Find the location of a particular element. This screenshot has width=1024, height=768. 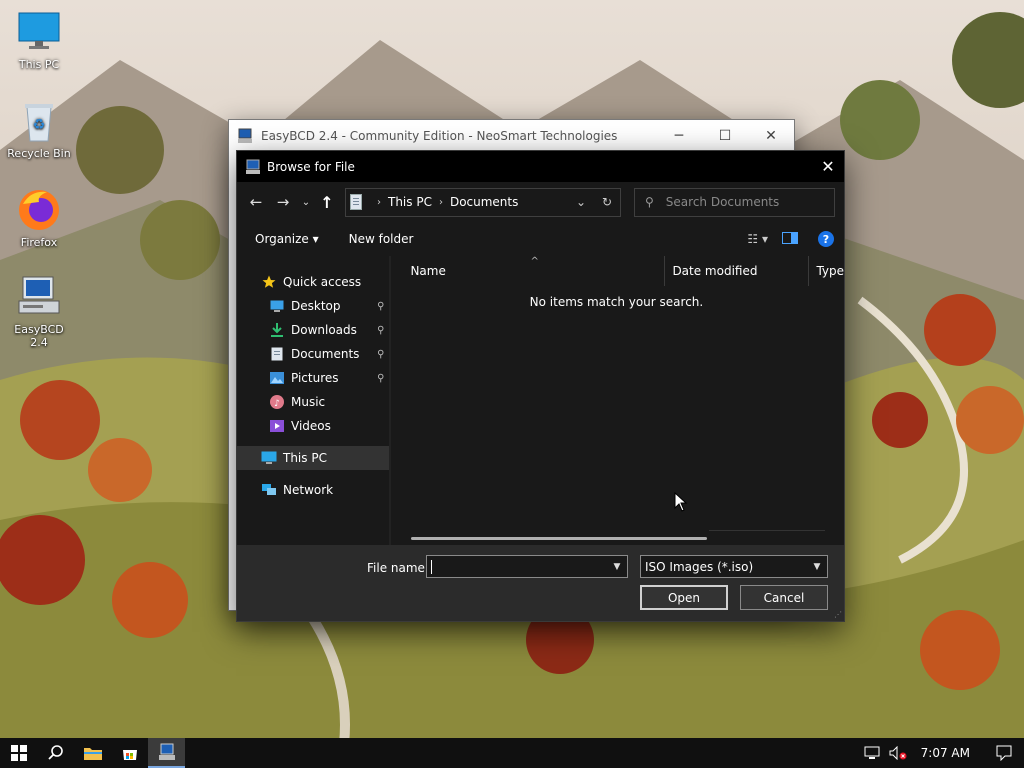

nav-this-pc: This PC is located at coordinates (314, 458).